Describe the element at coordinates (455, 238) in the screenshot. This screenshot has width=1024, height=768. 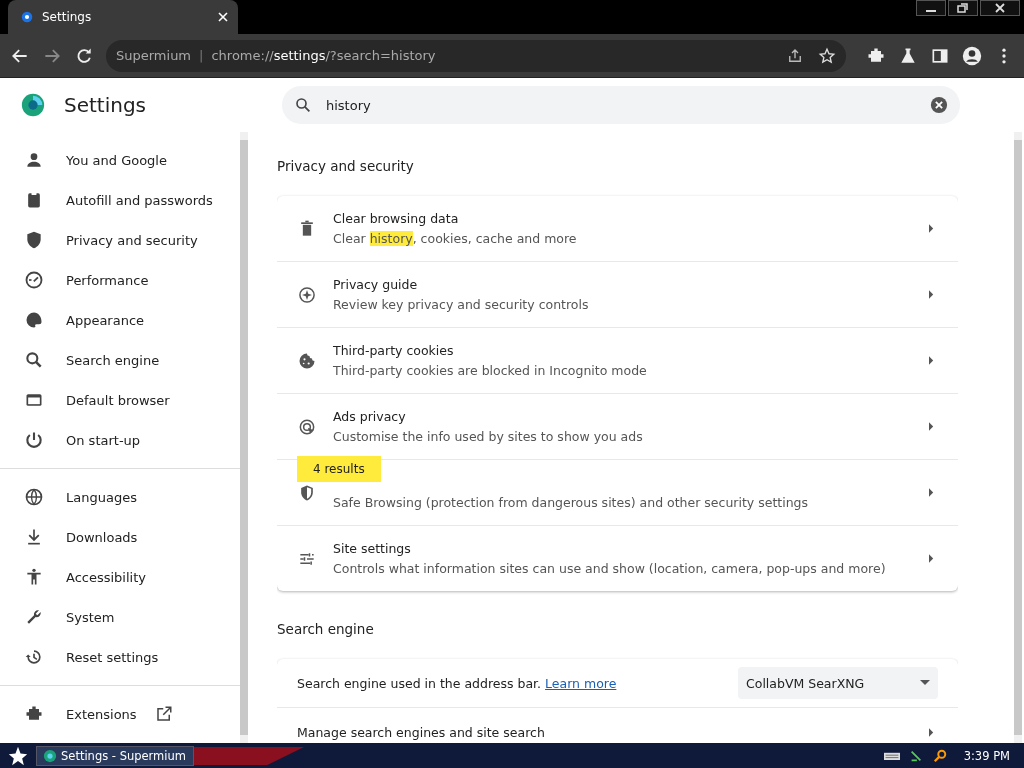
I see `row-description: Clear history, cookies, cache and more` at that location.